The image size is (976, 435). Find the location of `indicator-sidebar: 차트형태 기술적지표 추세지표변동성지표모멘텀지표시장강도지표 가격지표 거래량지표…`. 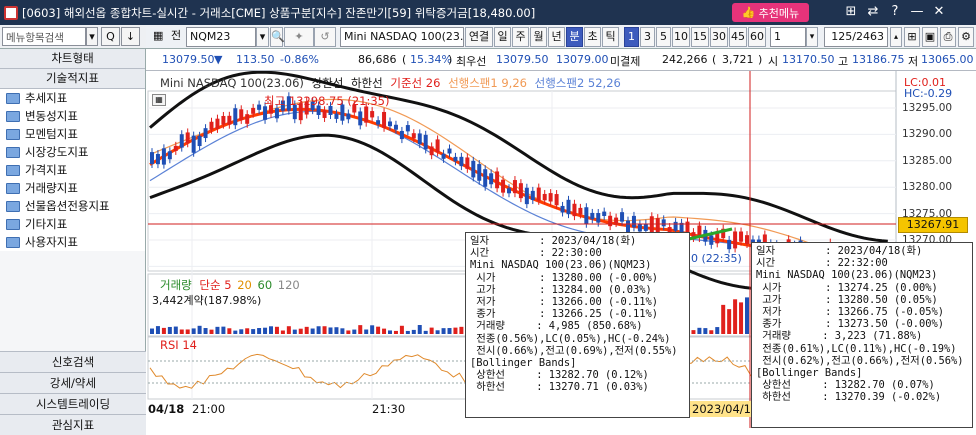

indicator-sidebar: 차트형태 기술적지표 추세지표변동성지표모멘텀지표시장강도지표 가격지표 거래량지표… is located at coordinates (73, 242).